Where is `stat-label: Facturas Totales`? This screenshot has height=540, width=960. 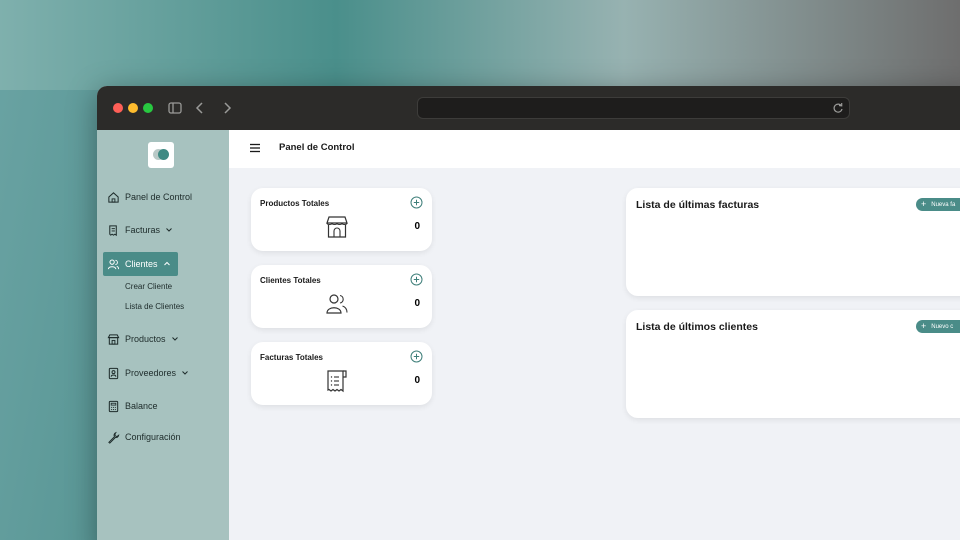
stat-label: Facturas Totales is located at coordinates (291, 357).